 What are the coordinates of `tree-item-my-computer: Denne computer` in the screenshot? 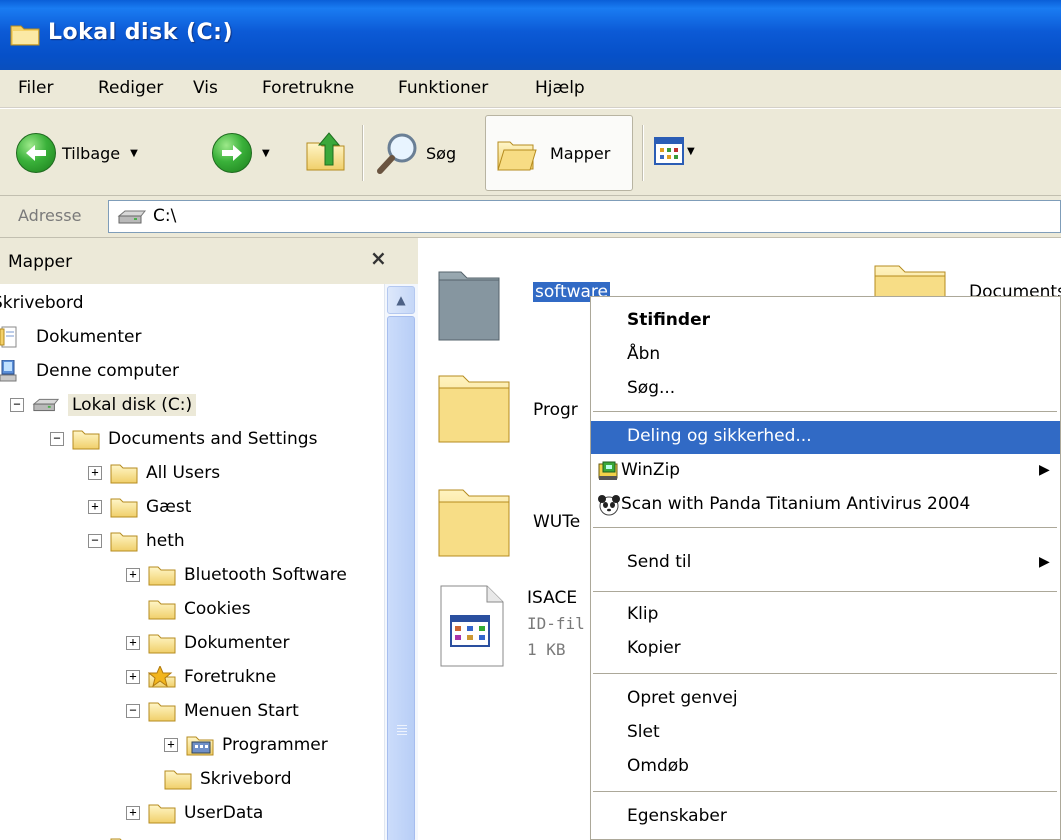 It's located at (89, 371).